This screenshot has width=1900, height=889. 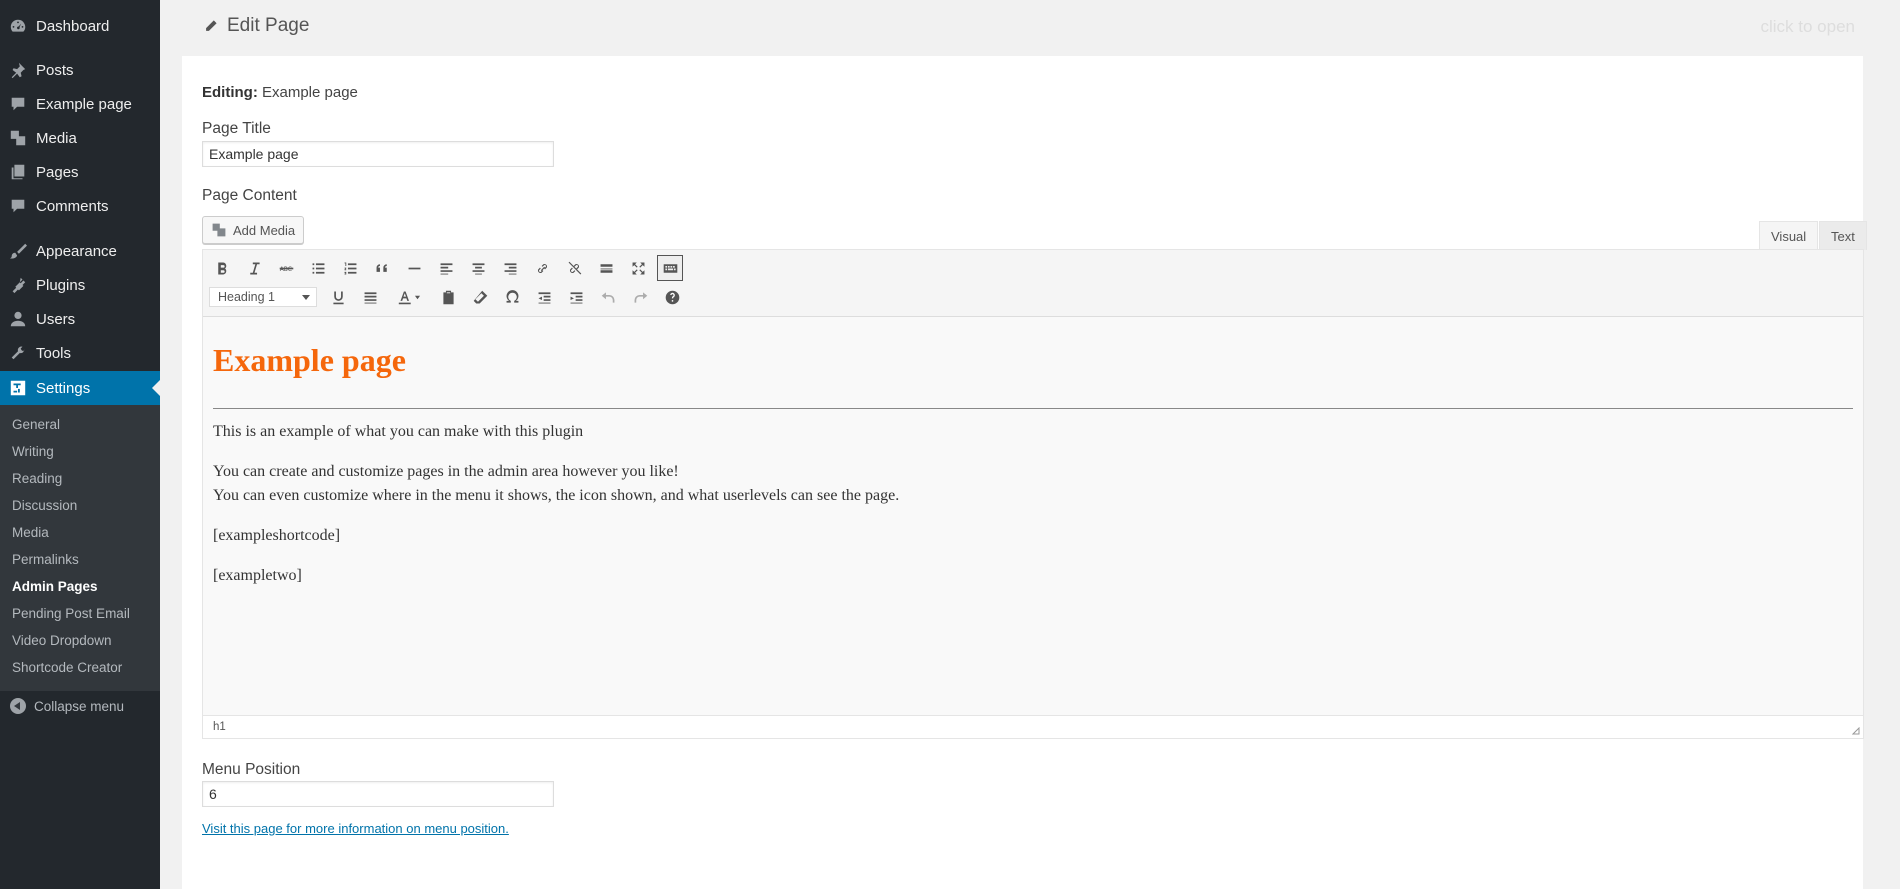 I want to click on link-icon, so click(x=542, y=268).